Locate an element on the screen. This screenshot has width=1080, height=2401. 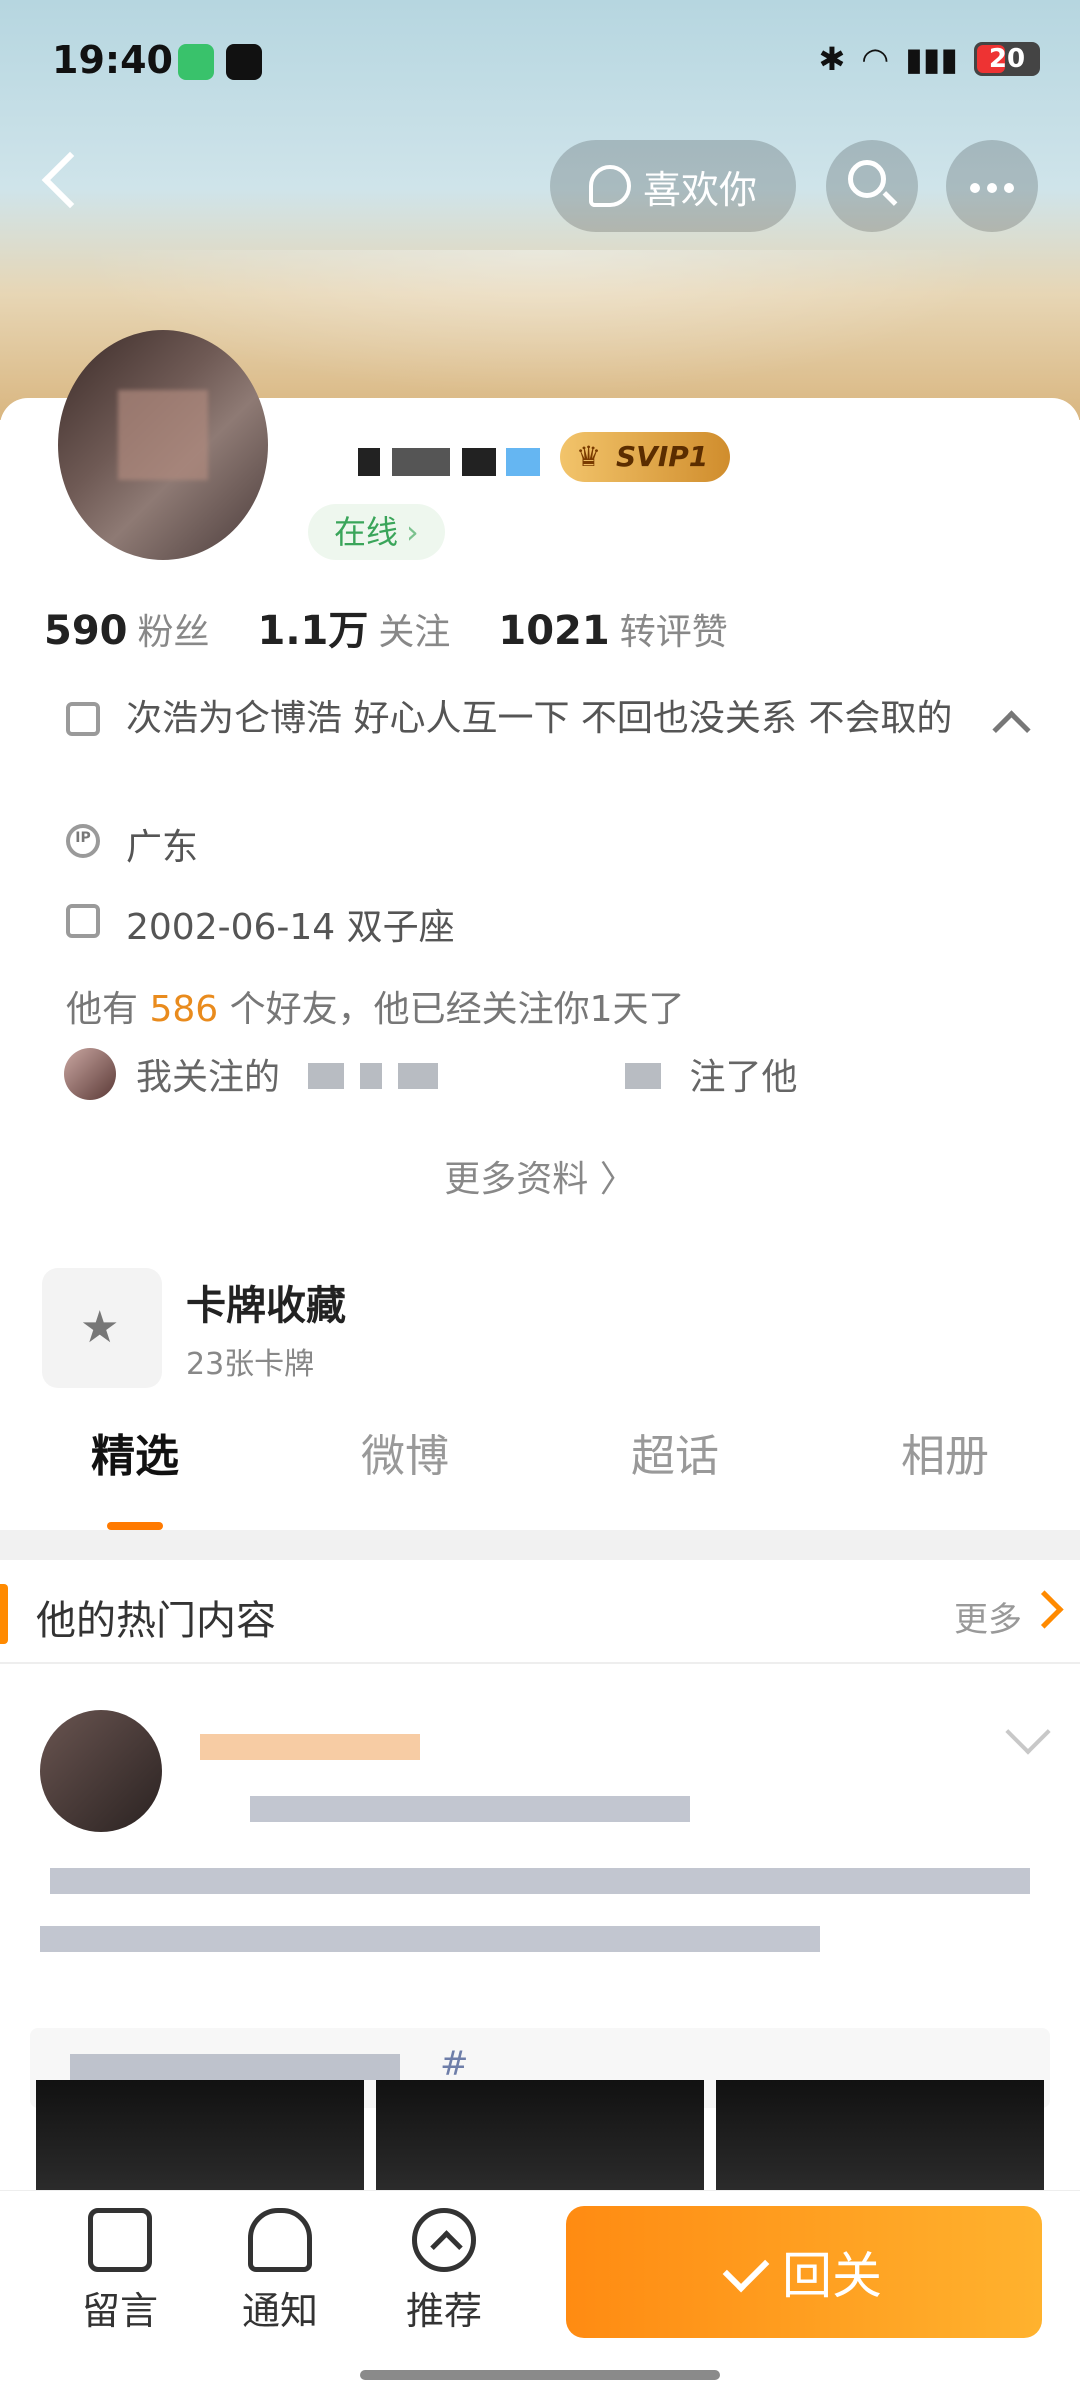
bio-text: 次浩为仑博浩 好心人互一下 不回也没关系 不会取的 is located at coordinates (539, 718).